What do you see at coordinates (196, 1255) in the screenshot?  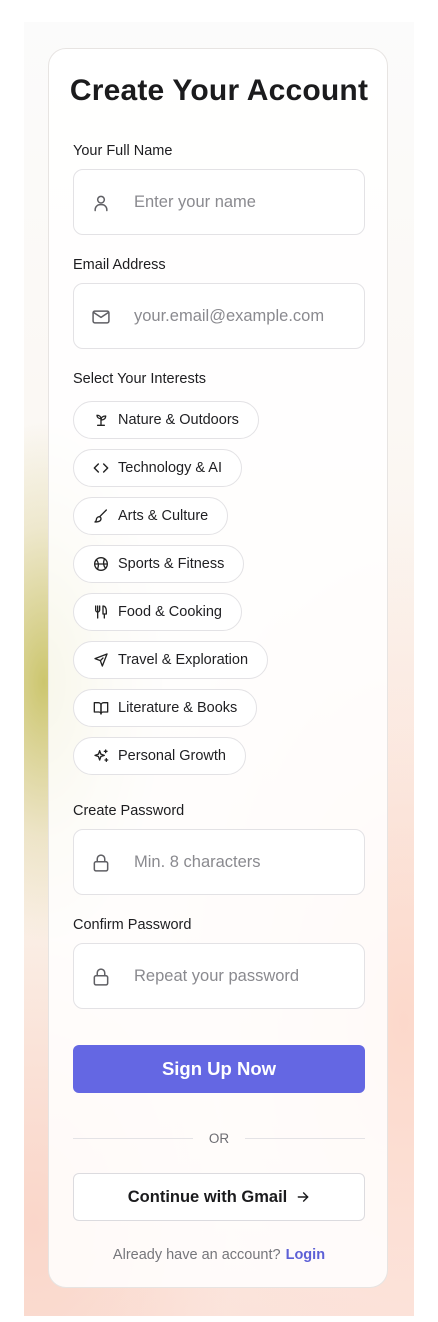 I see `login-prompt-text: Already have an account?` at bounding box center [196, 1255].